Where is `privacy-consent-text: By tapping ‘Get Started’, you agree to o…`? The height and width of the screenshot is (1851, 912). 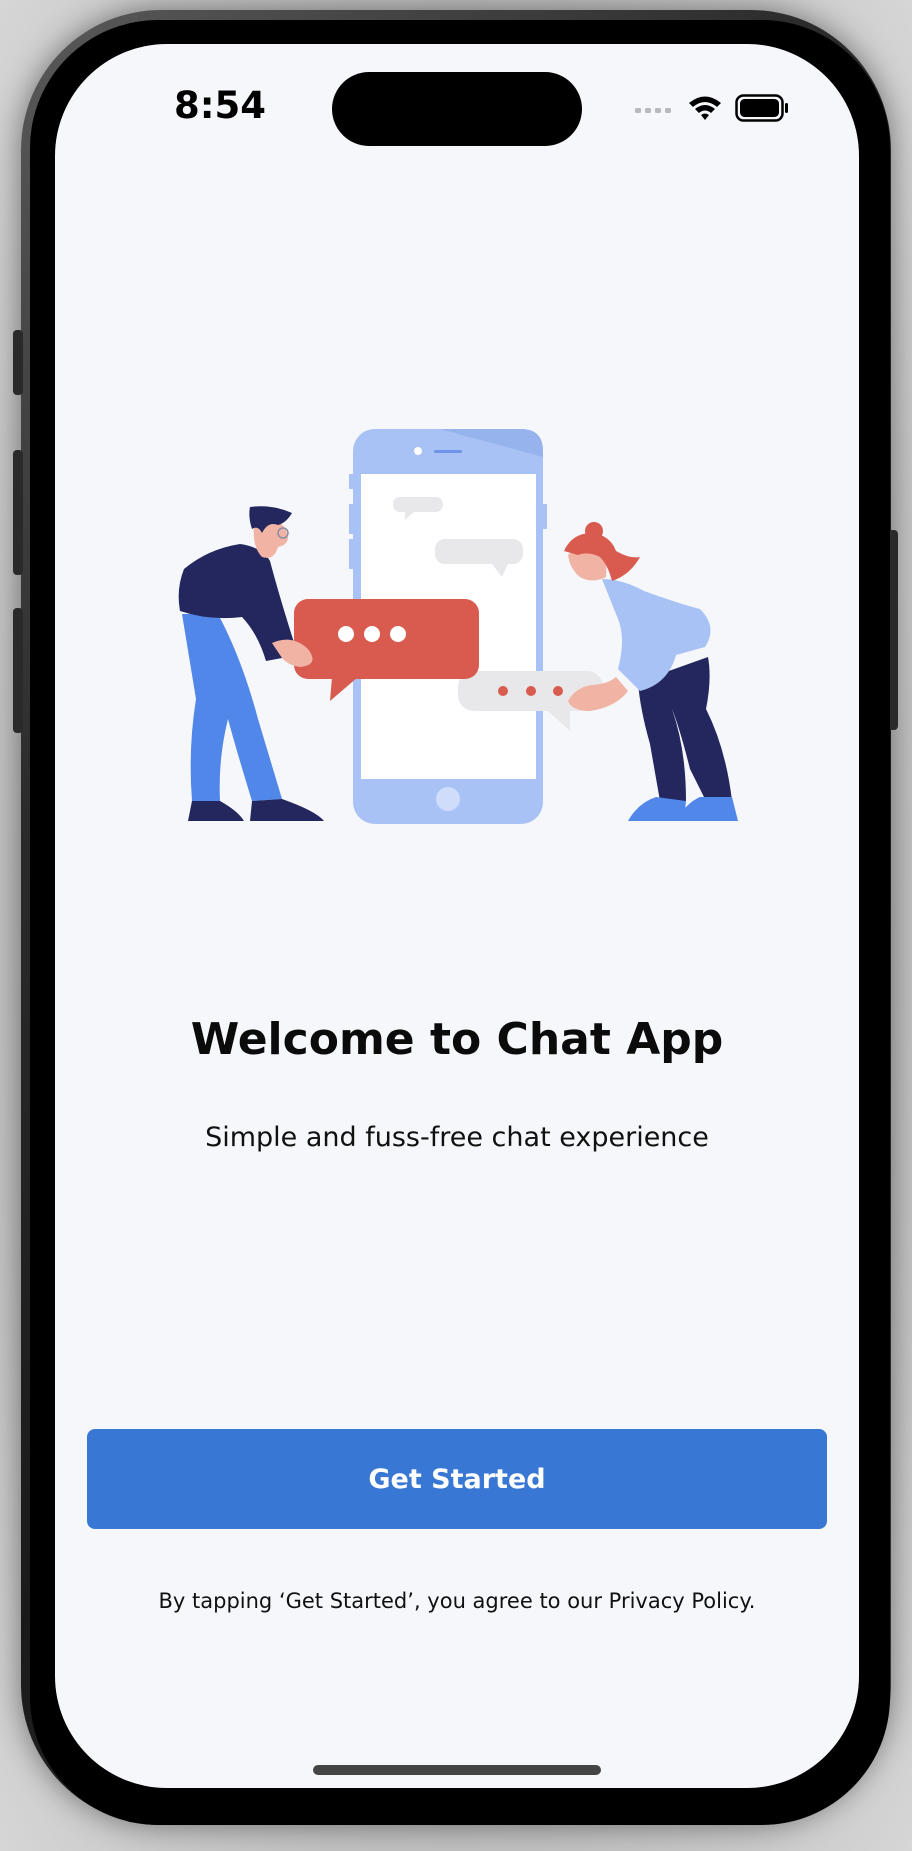 privacy-consent-text: By tapping ‘Get Started’, you agree to o… is located at coordinates (457, 1601).